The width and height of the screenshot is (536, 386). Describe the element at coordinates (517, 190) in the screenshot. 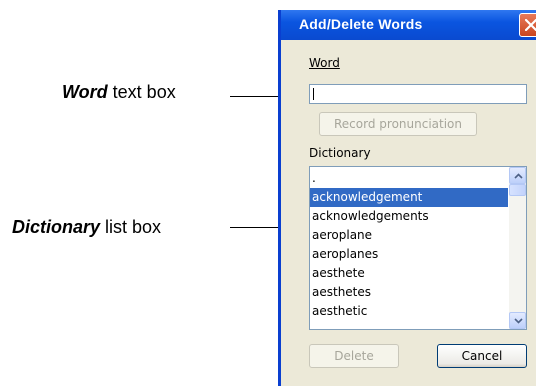

I see `scroll-thumb` at that location.